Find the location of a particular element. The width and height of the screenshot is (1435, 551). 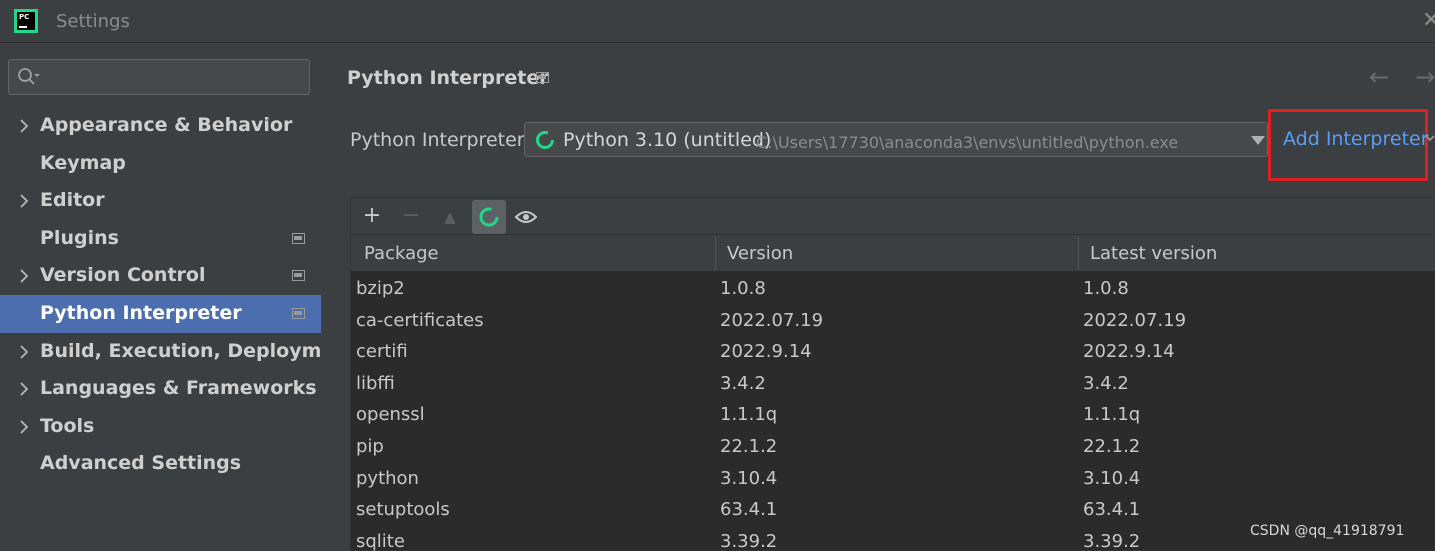

reload-button is located at coordinates (489, 217).